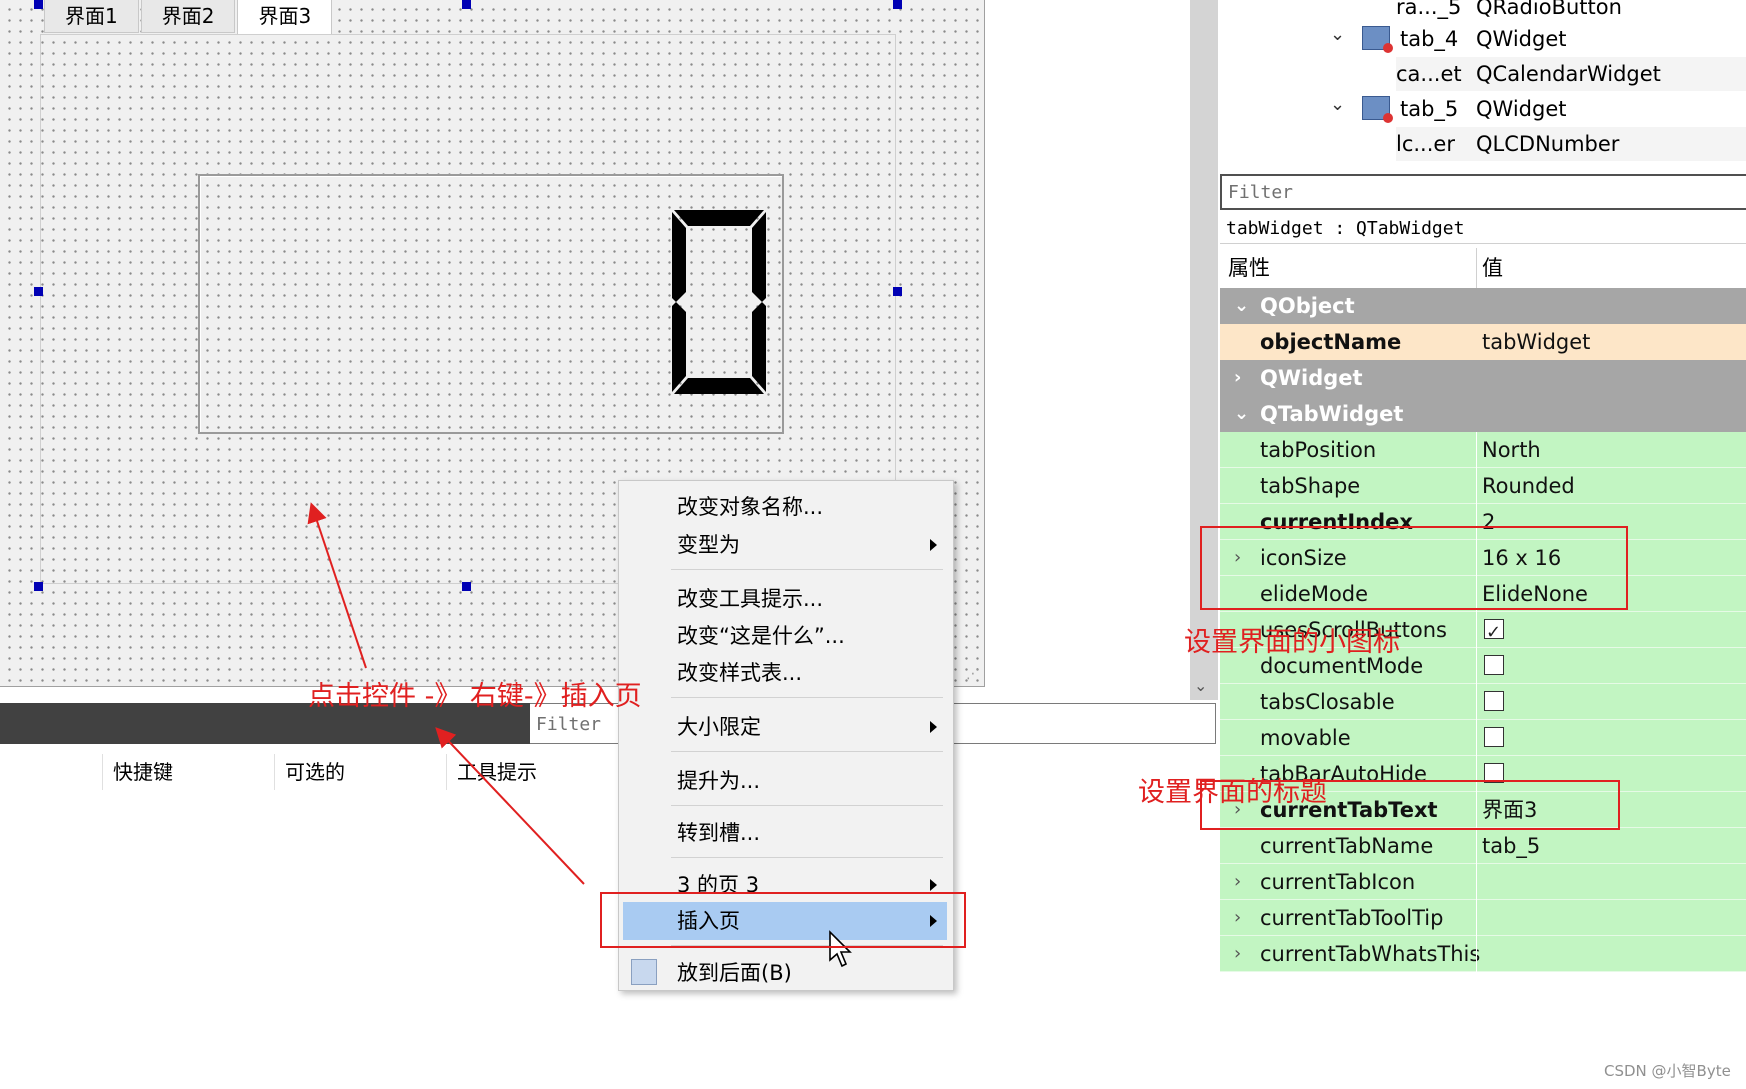 This screenshot has height=1089, width=1746. What do you see at coordinates (475, 696) in the screenshot?
I see `annotation-click-hint: 点击控件 -》 右键-》插入页` at bounding box center [475, 696].